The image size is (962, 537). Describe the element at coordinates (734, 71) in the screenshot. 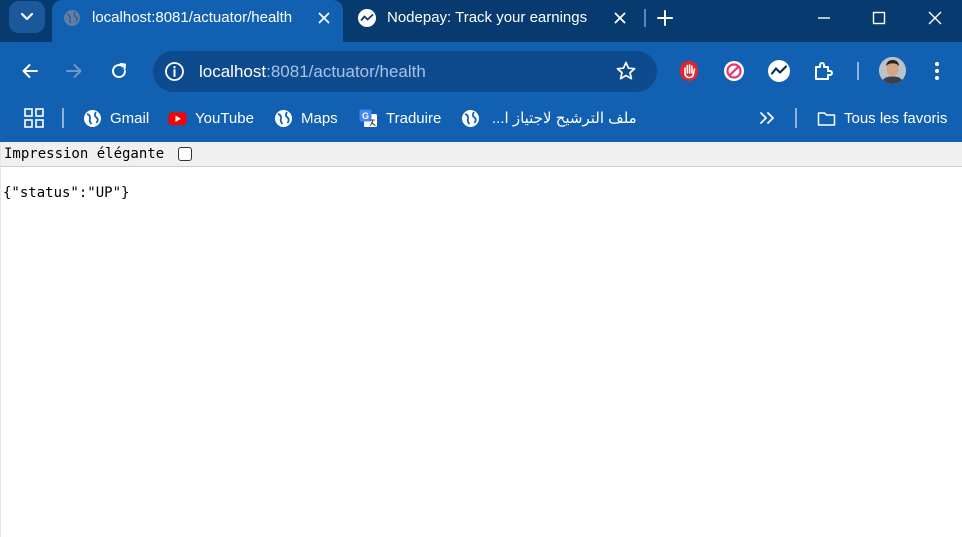

I see `blocker-icon` at that location.